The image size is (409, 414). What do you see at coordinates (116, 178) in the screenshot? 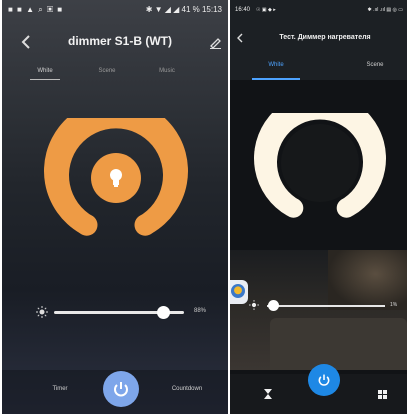
I see `light-bulb-icon` at bounding box center [116, 178].